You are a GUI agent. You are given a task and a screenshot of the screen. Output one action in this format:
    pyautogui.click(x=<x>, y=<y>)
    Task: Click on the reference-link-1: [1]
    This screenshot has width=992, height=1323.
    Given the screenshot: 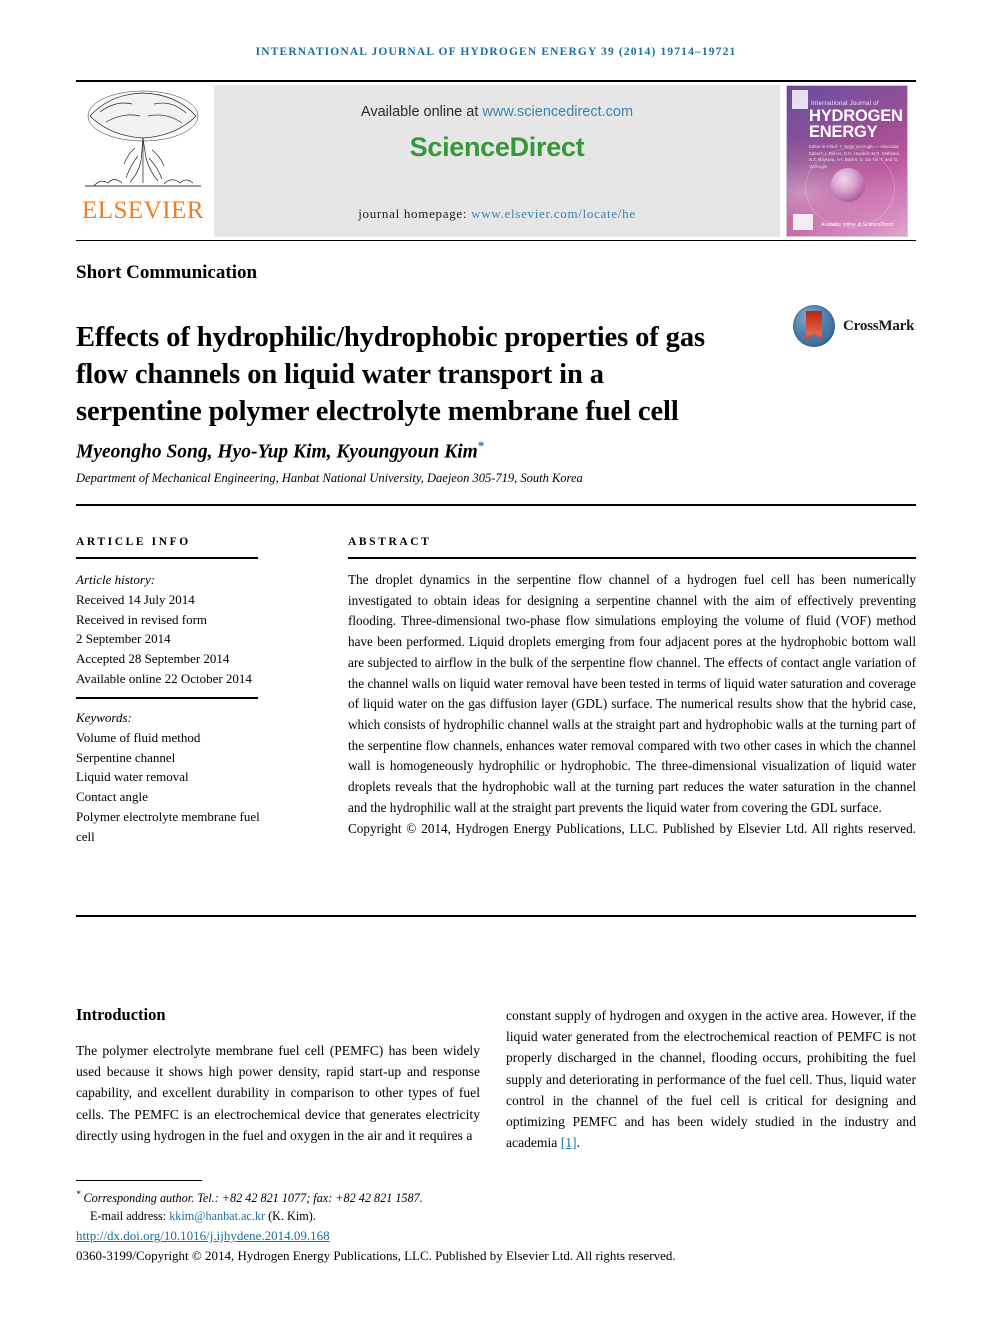 What is the action you would take?
    pyautogui.click(x=569, y=1142)
    